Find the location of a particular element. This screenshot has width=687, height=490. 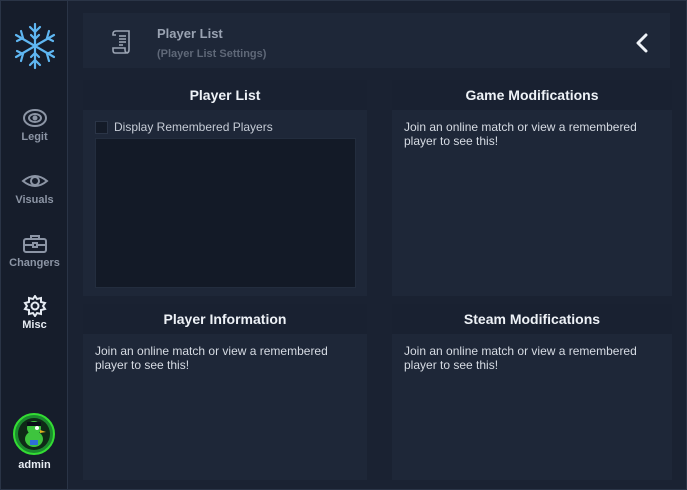

display-remembered-players-checkbox: Display Remembered Players is located at coordinates (225, 127).